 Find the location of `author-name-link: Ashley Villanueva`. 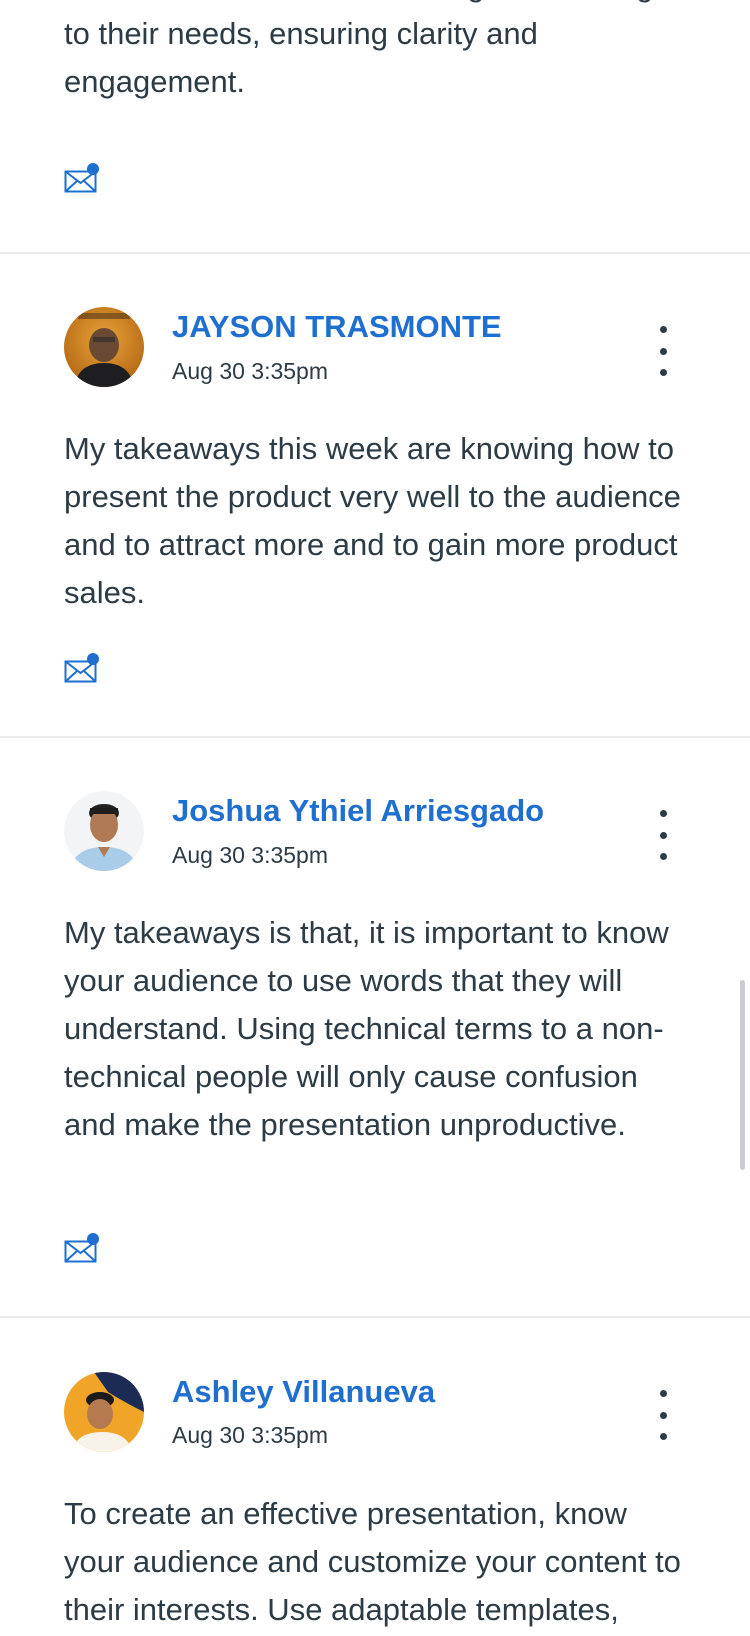

author-name-link: Ashley Villanueva is located at coordinates (303, 1392).